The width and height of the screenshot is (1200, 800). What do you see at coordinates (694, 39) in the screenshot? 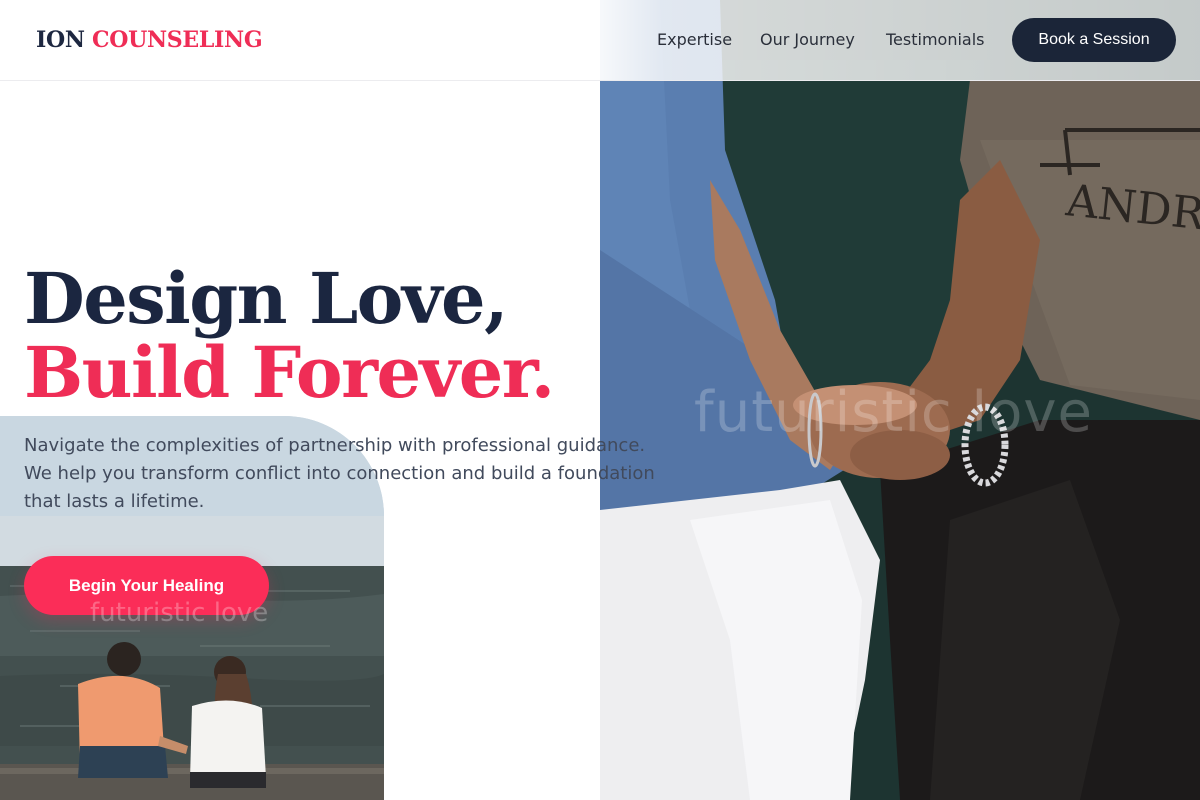
I see `nav-link-expertise: Expertise` at bounding box center [694, 39].